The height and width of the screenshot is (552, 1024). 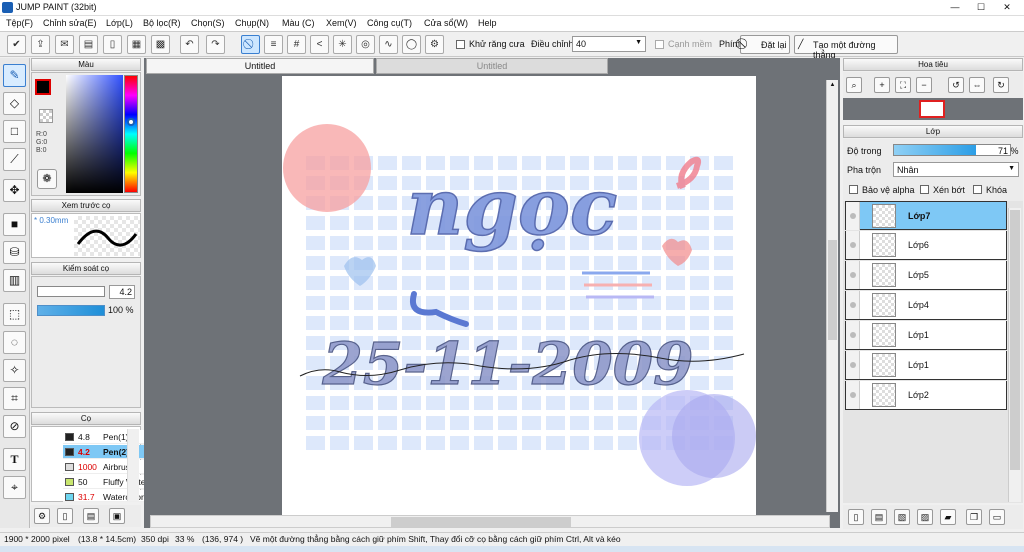 I want to click on rotate-right-icon: ↻, so click(x=1001, y=85).